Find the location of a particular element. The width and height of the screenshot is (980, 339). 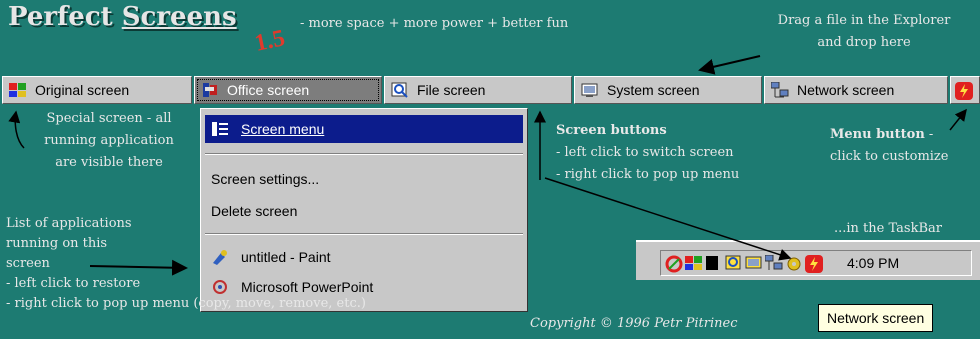

arrow-menu-button is located at coordinates (958, 119).